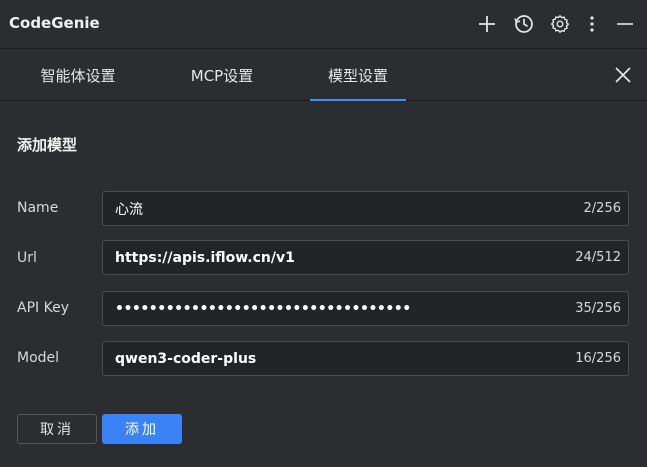 This screenshot has width=647, height=467. What do you see at coordinates (365, 358) in the screenshot?
I see `model-field: qwen3-coder-plus 16/256` at bounding box center [365, 358].